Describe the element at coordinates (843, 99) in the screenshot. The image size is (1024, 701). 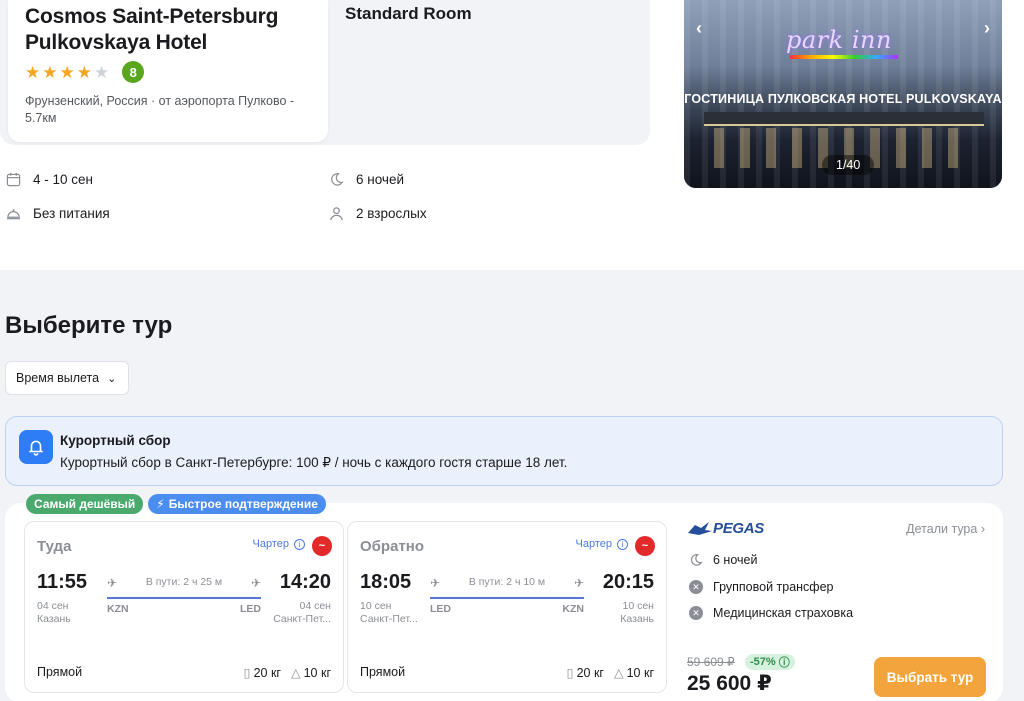
I see `hotel-sign: ГОСТИНИЦА ПУЛКОВСКАЯ HOTEL PULKOVSKAYA` at that location.